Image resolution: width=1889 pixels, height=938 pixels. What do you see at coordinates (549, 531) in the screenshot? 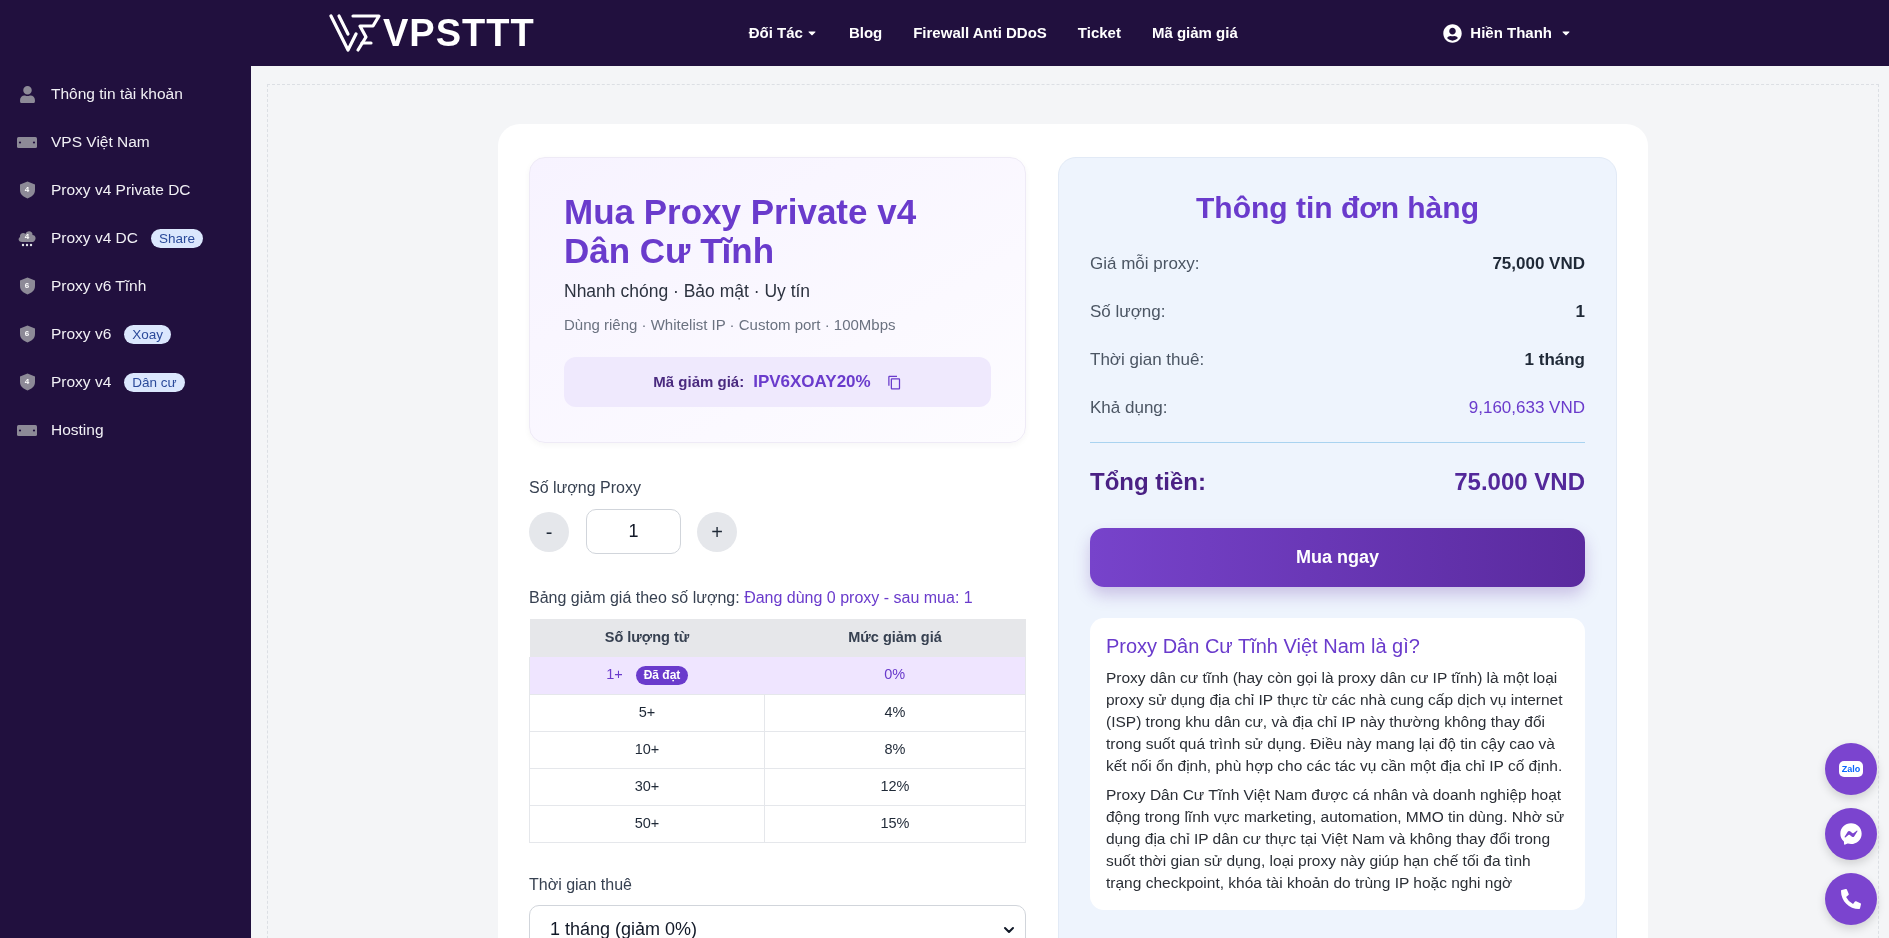
I see `decrement-button: -` at bounding box center [549, 531].